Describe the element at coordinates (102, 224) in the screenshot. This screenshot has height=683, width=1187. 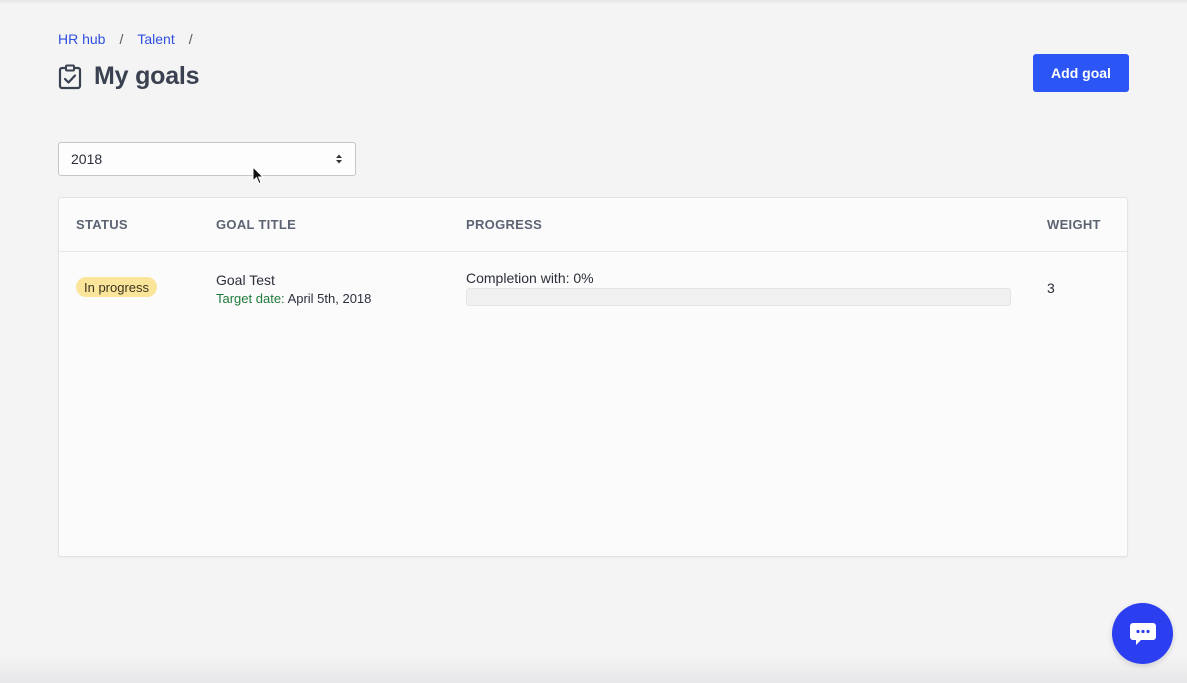
I see `header-status: STATUS` at that location.